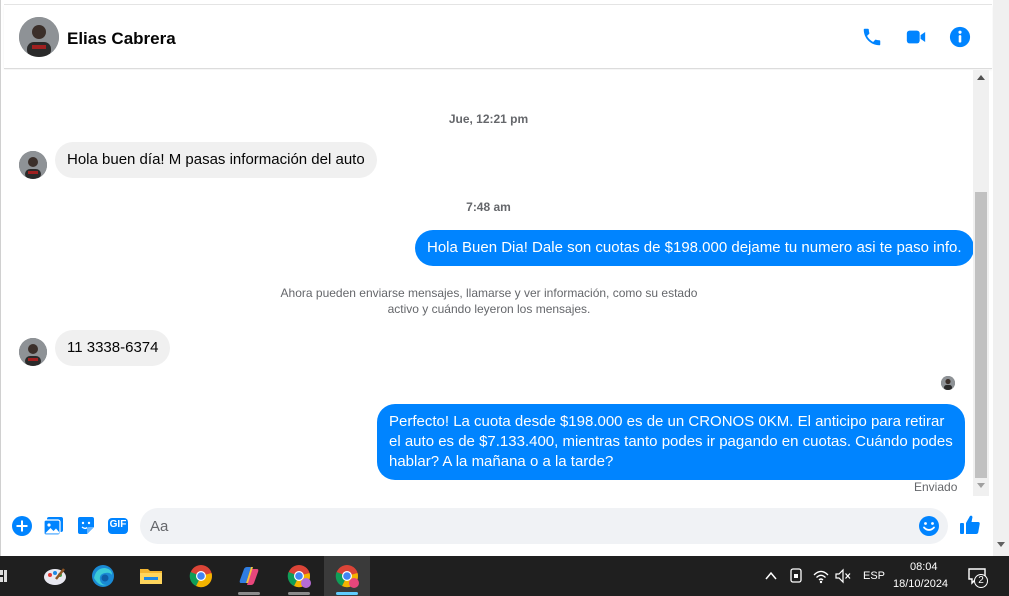 The height and width of the screenshot is (596, 1009). What do you see at coordinates (936, 487) in the screenshot?
I see `delivery-status: Enviado` at bounding box center [936, 487].